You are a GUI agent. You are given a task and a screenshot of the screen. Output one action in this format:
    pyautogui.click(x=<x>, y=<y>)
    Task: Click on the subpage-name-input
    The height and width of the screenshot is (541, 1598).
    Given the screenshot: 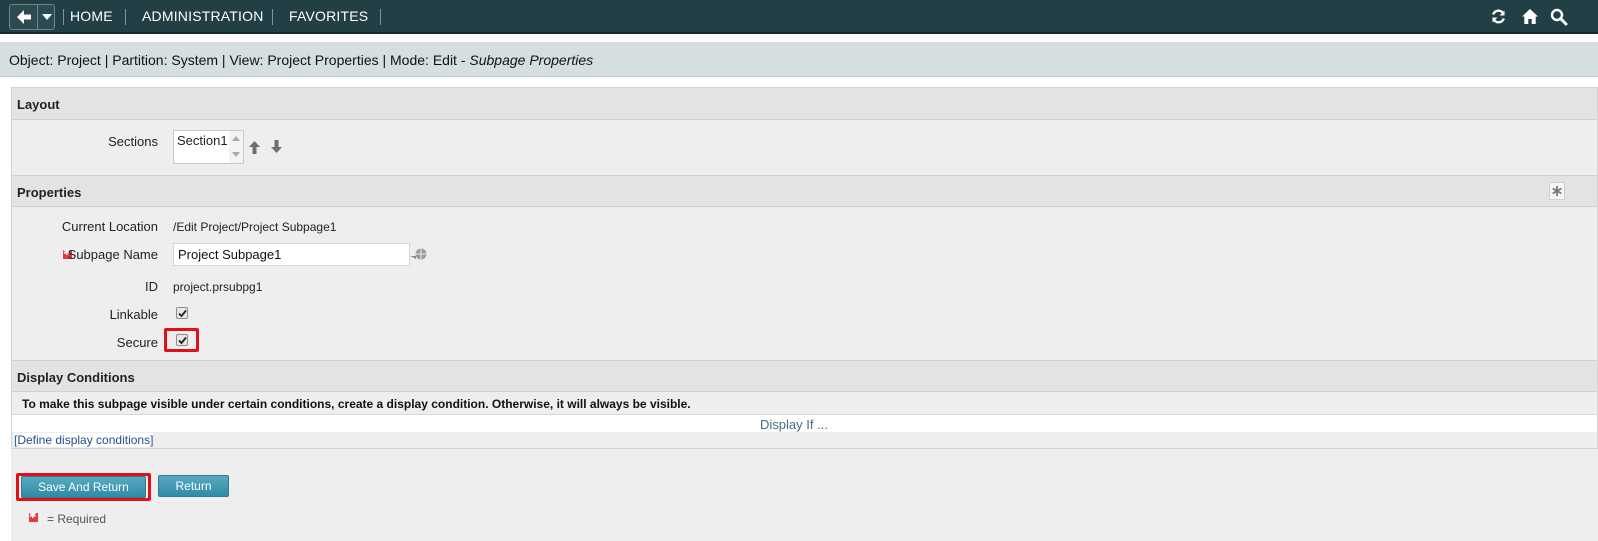 What is the action you would take?
    pyautogui.click(x=291, y=254)
    